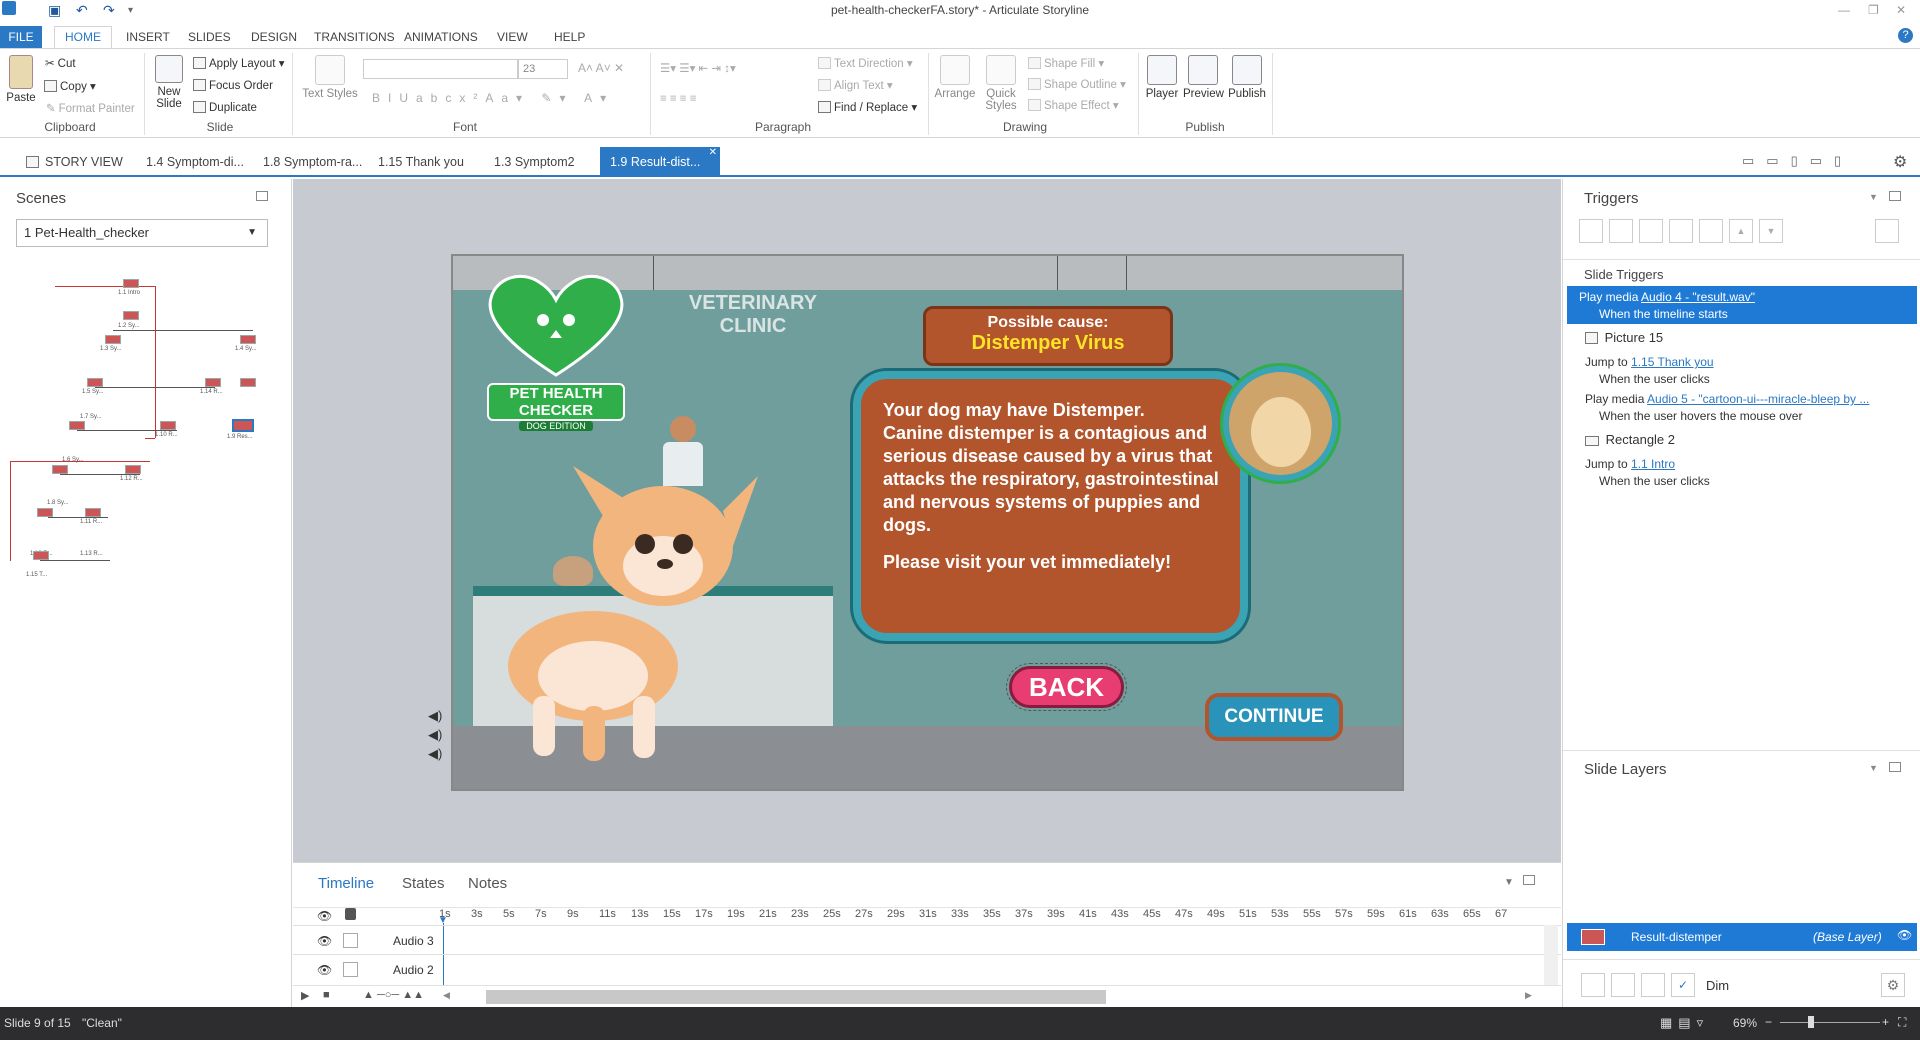  I want to click on tab-help: HELP, so click(569, 37).